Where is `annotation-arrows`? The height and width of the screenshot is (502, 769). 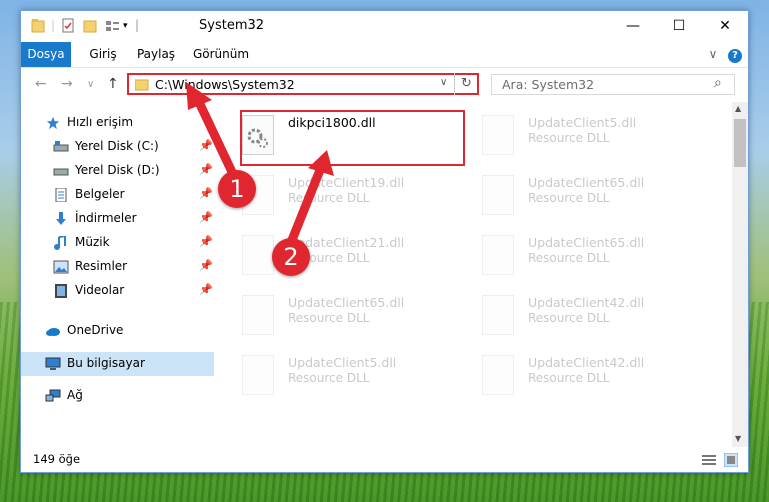
annotation-arrows is located at coordinates (260, 163).